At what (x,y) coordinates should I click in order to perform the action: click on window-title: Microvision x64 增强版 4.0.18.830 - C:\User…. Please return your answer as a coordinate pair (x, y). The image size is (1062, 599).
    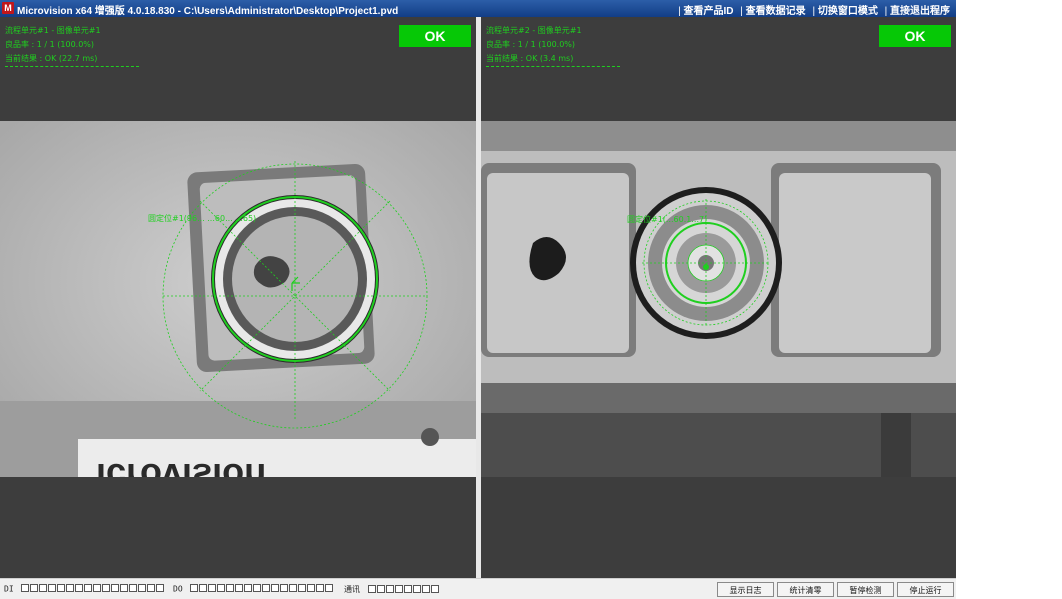
    Looking at the image, I should click on (208, 11).